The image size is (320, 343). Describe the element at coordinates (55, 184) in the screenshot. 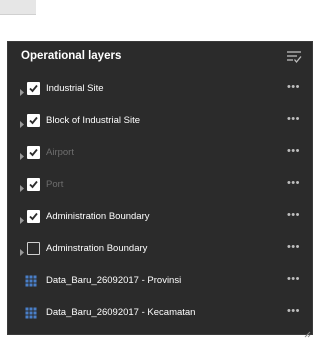

I see `layer-label: Port` at that location.